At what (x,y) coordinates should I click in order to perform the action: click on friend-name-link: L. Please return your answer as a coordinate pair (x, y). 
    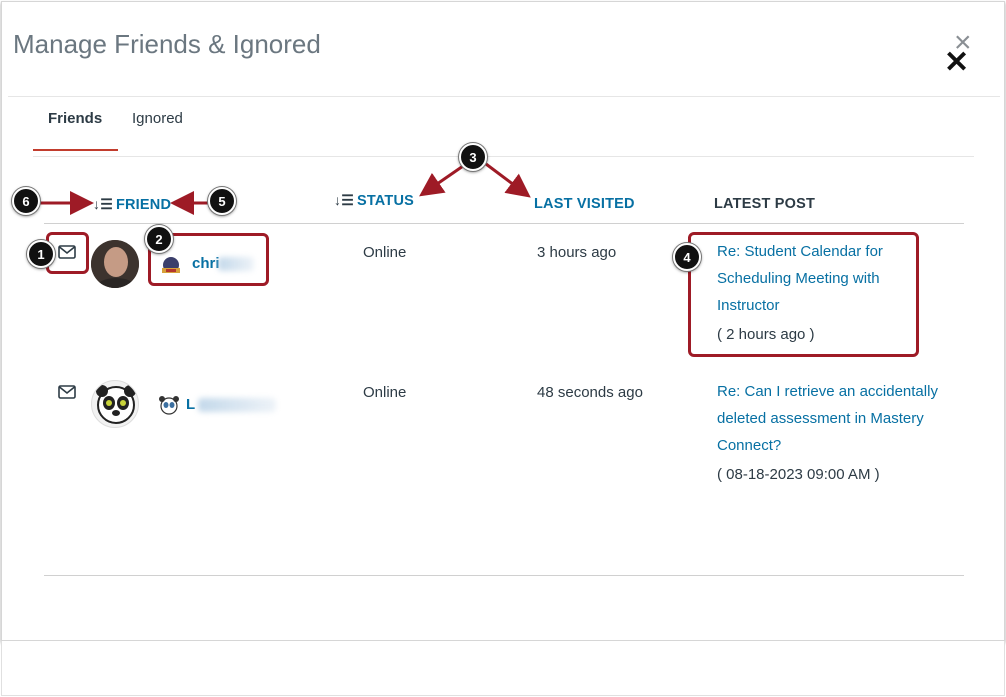
    Looking at the image, I should click on (190, 404).